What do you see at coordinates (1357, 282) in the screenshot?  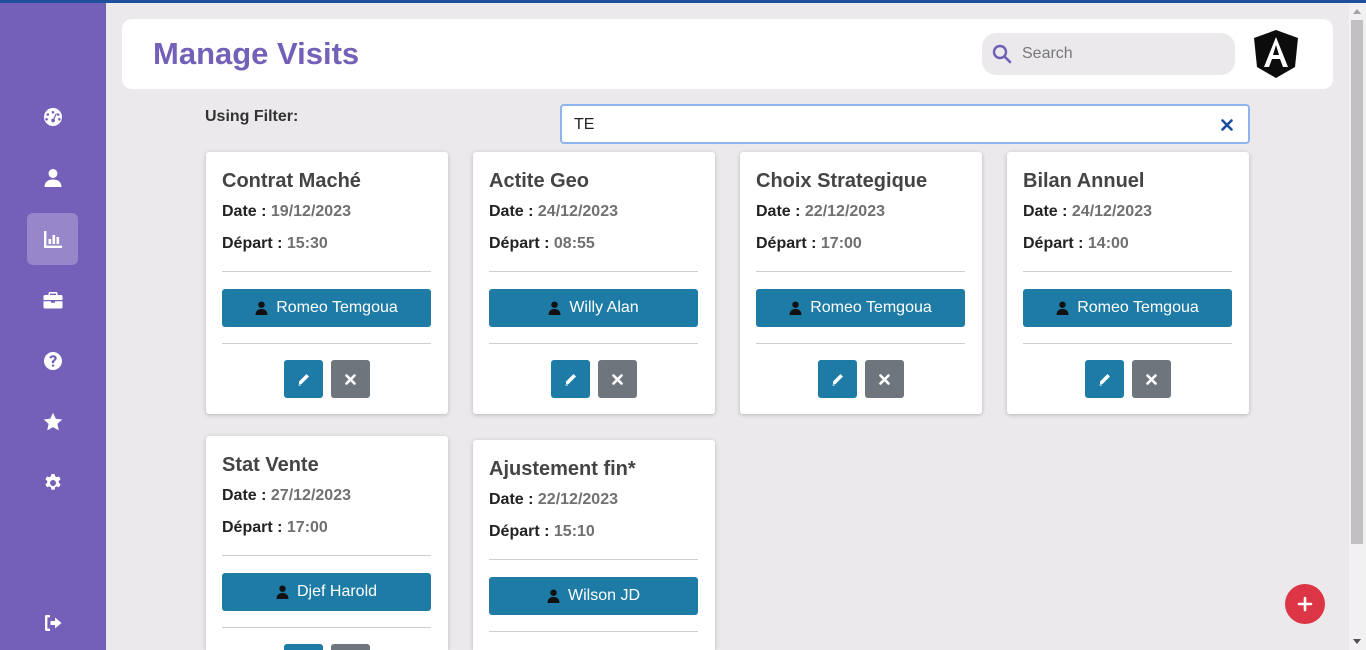 I see `scrollbar-thumb` at bounding box center [1357, 282].